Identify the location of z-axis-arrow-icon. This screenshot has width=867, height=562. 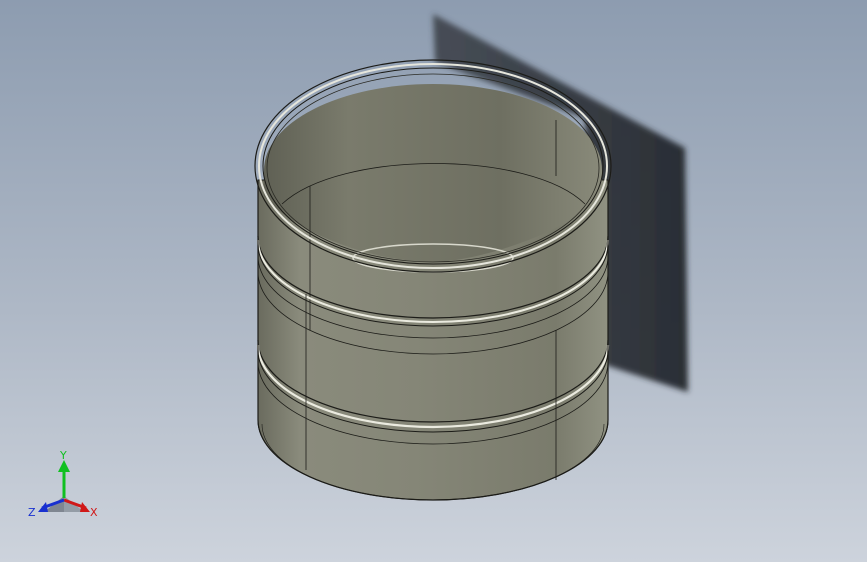
(43, 507).